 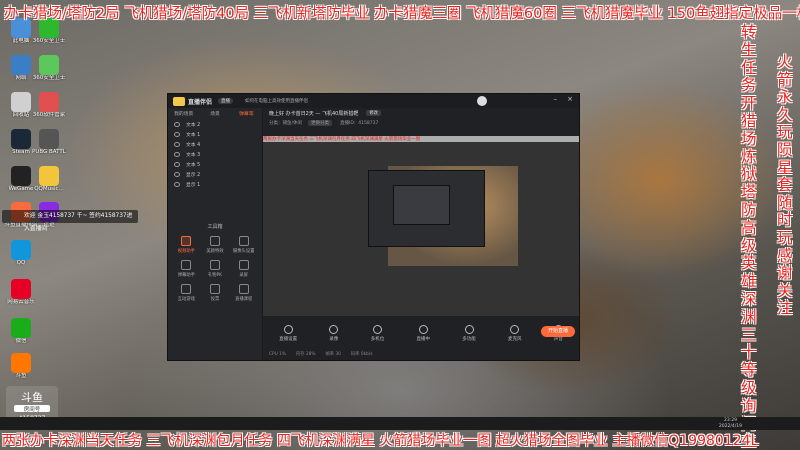 I want to click on toolbox-item: 美颜特效, so click(x=215, y=245).